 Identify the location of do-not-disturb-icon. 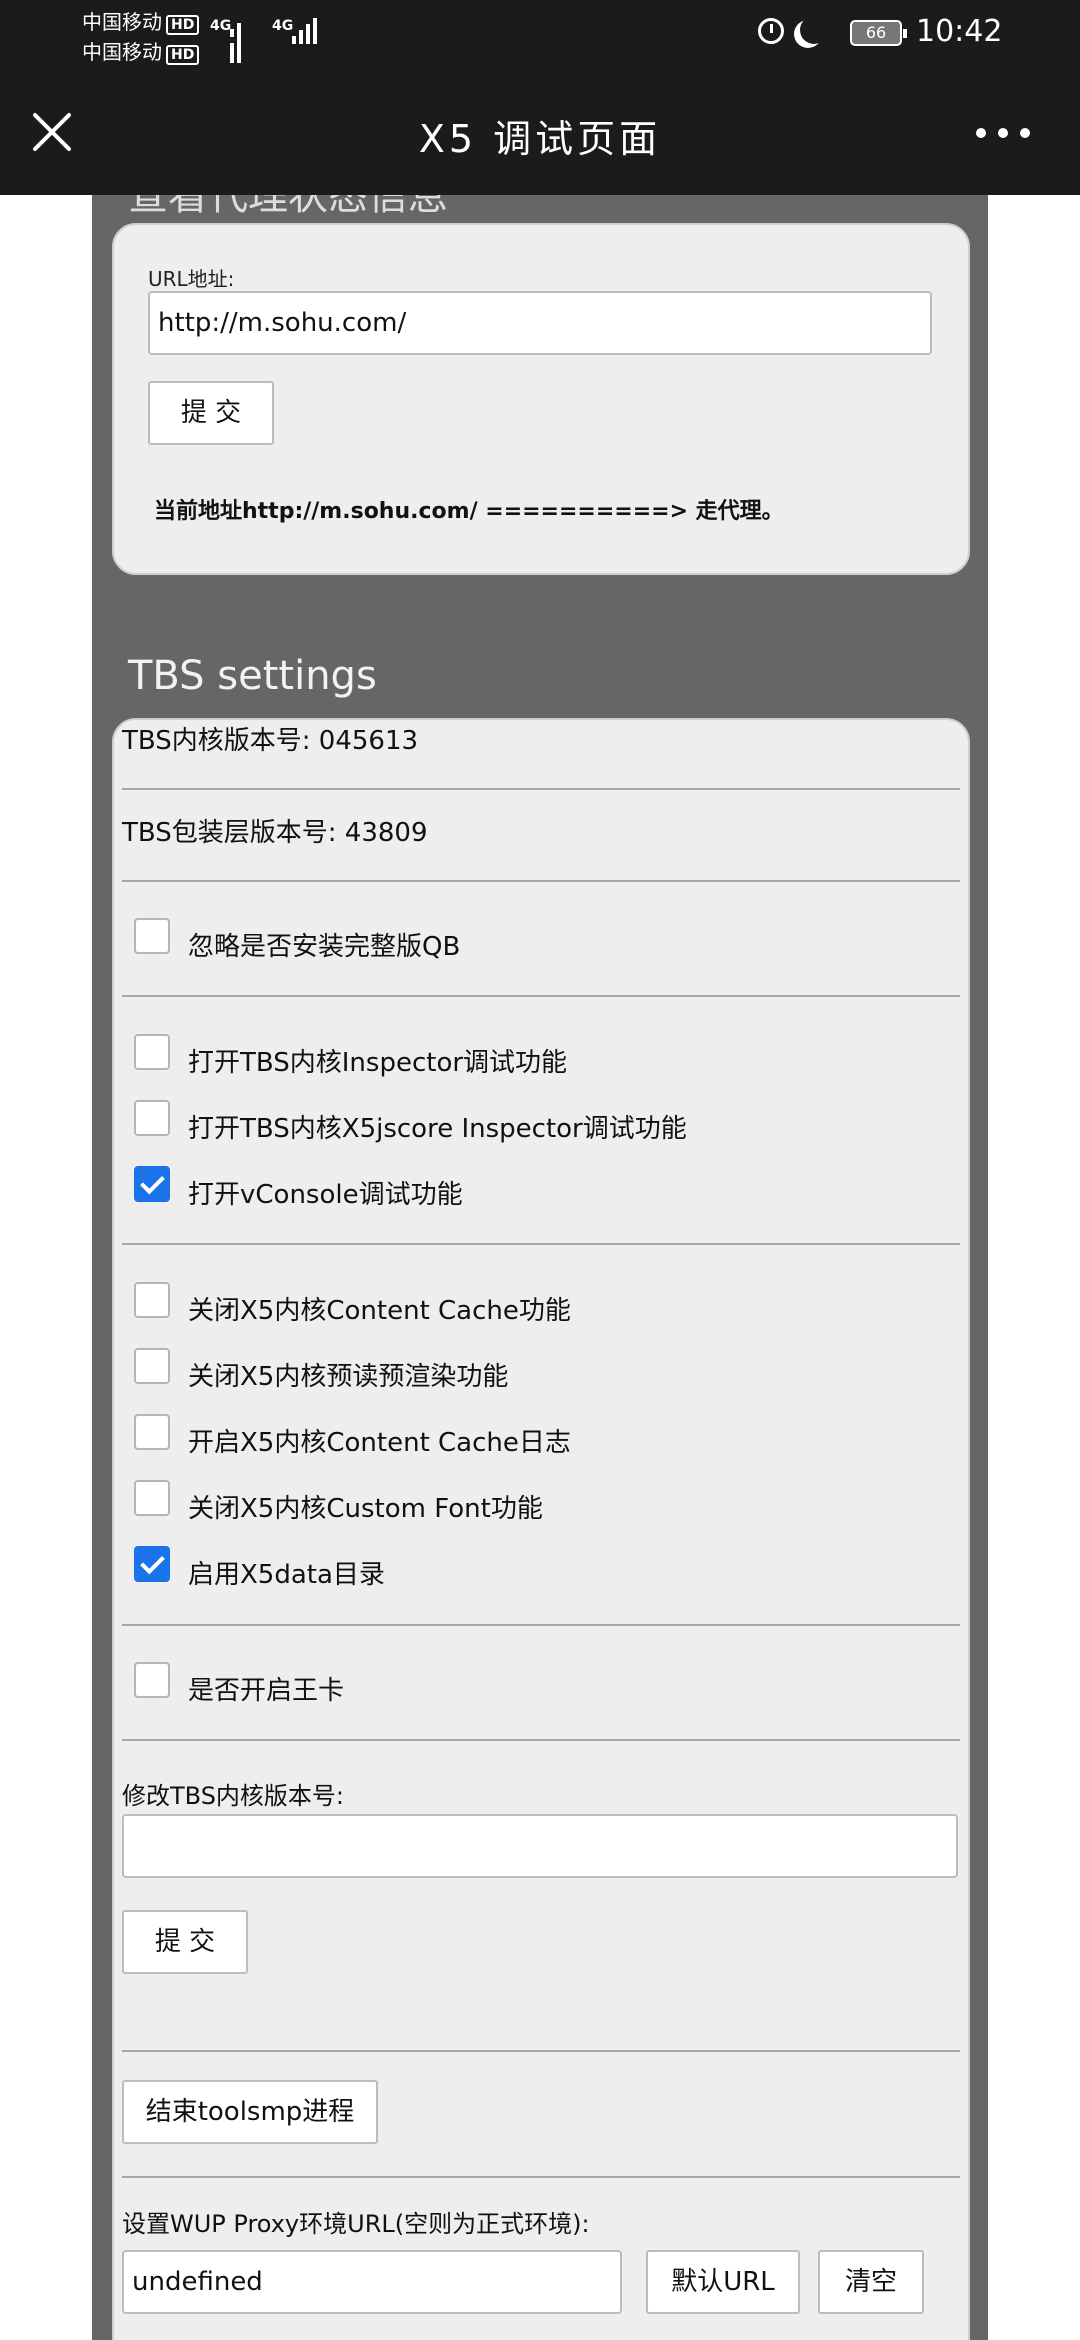
(814, 30).